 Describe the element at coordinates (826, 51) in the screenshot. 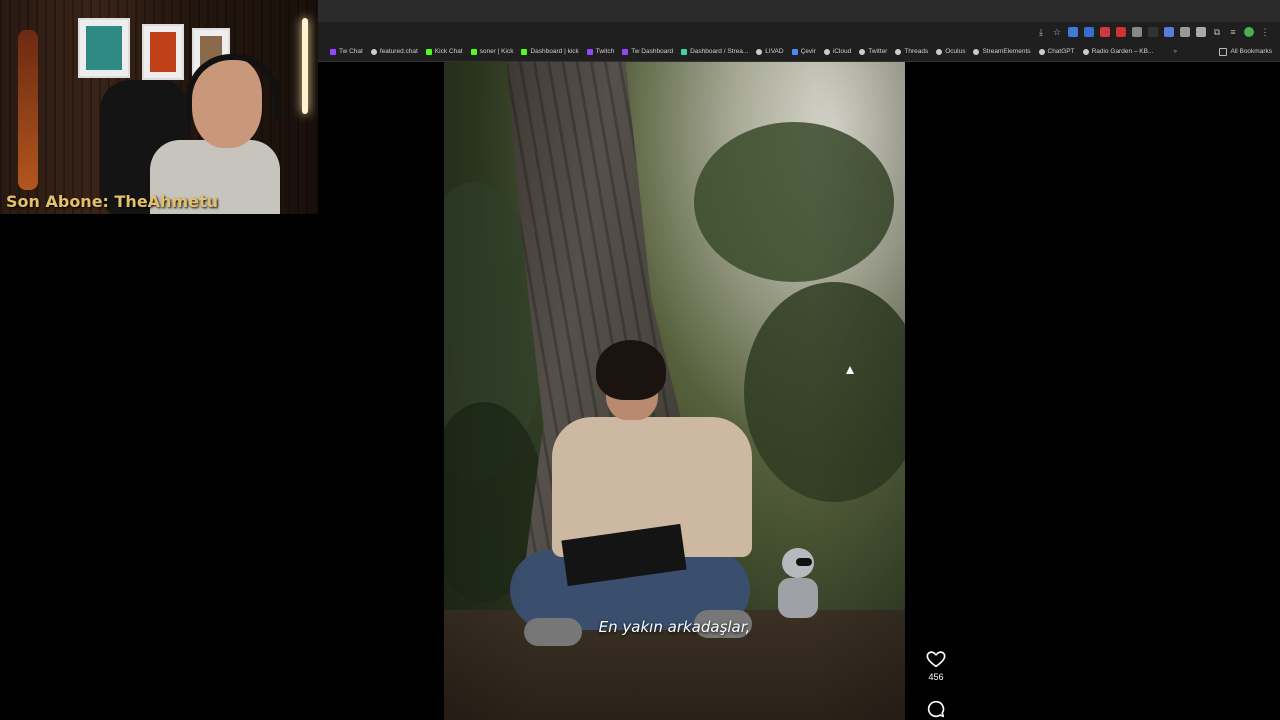

I see `apple-icon` at that location.